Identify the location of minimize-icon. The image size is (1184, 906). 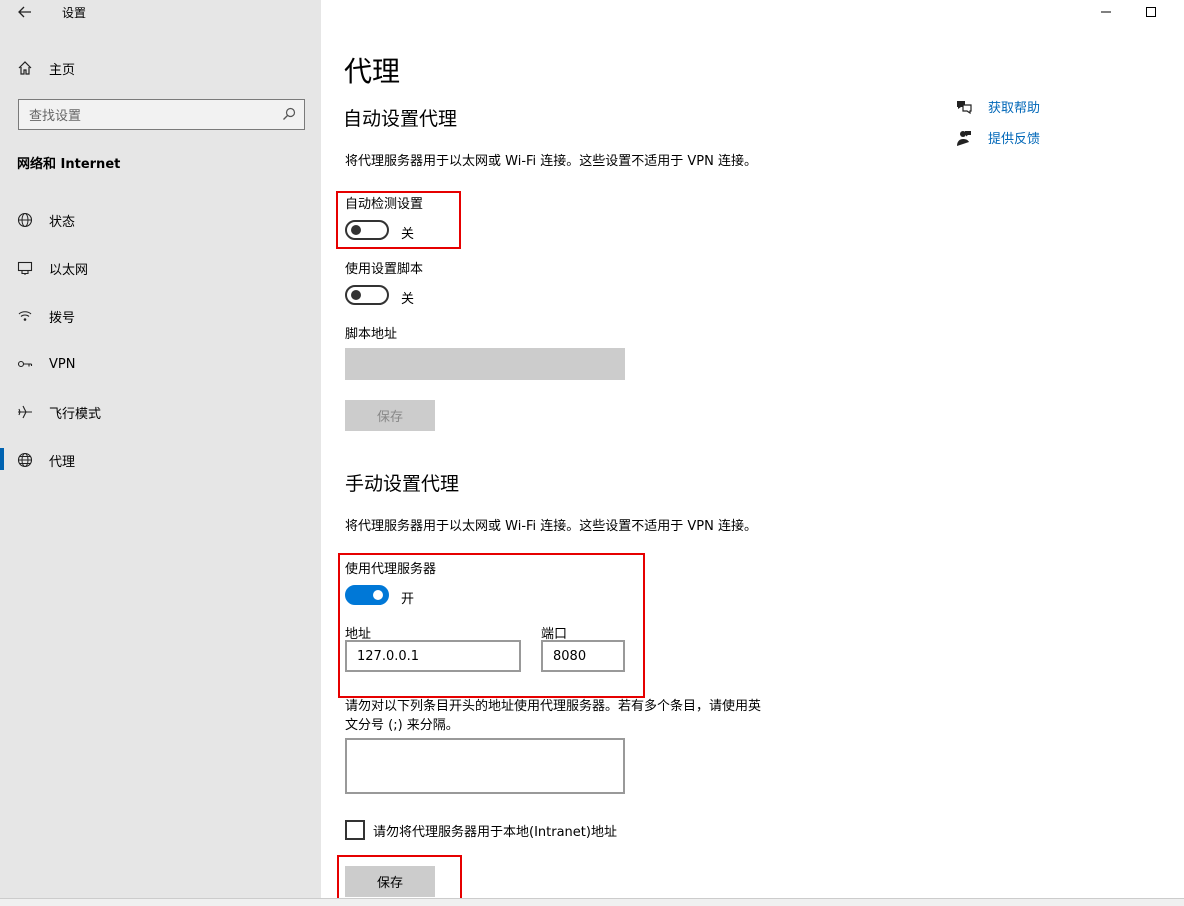
(1106, 12).